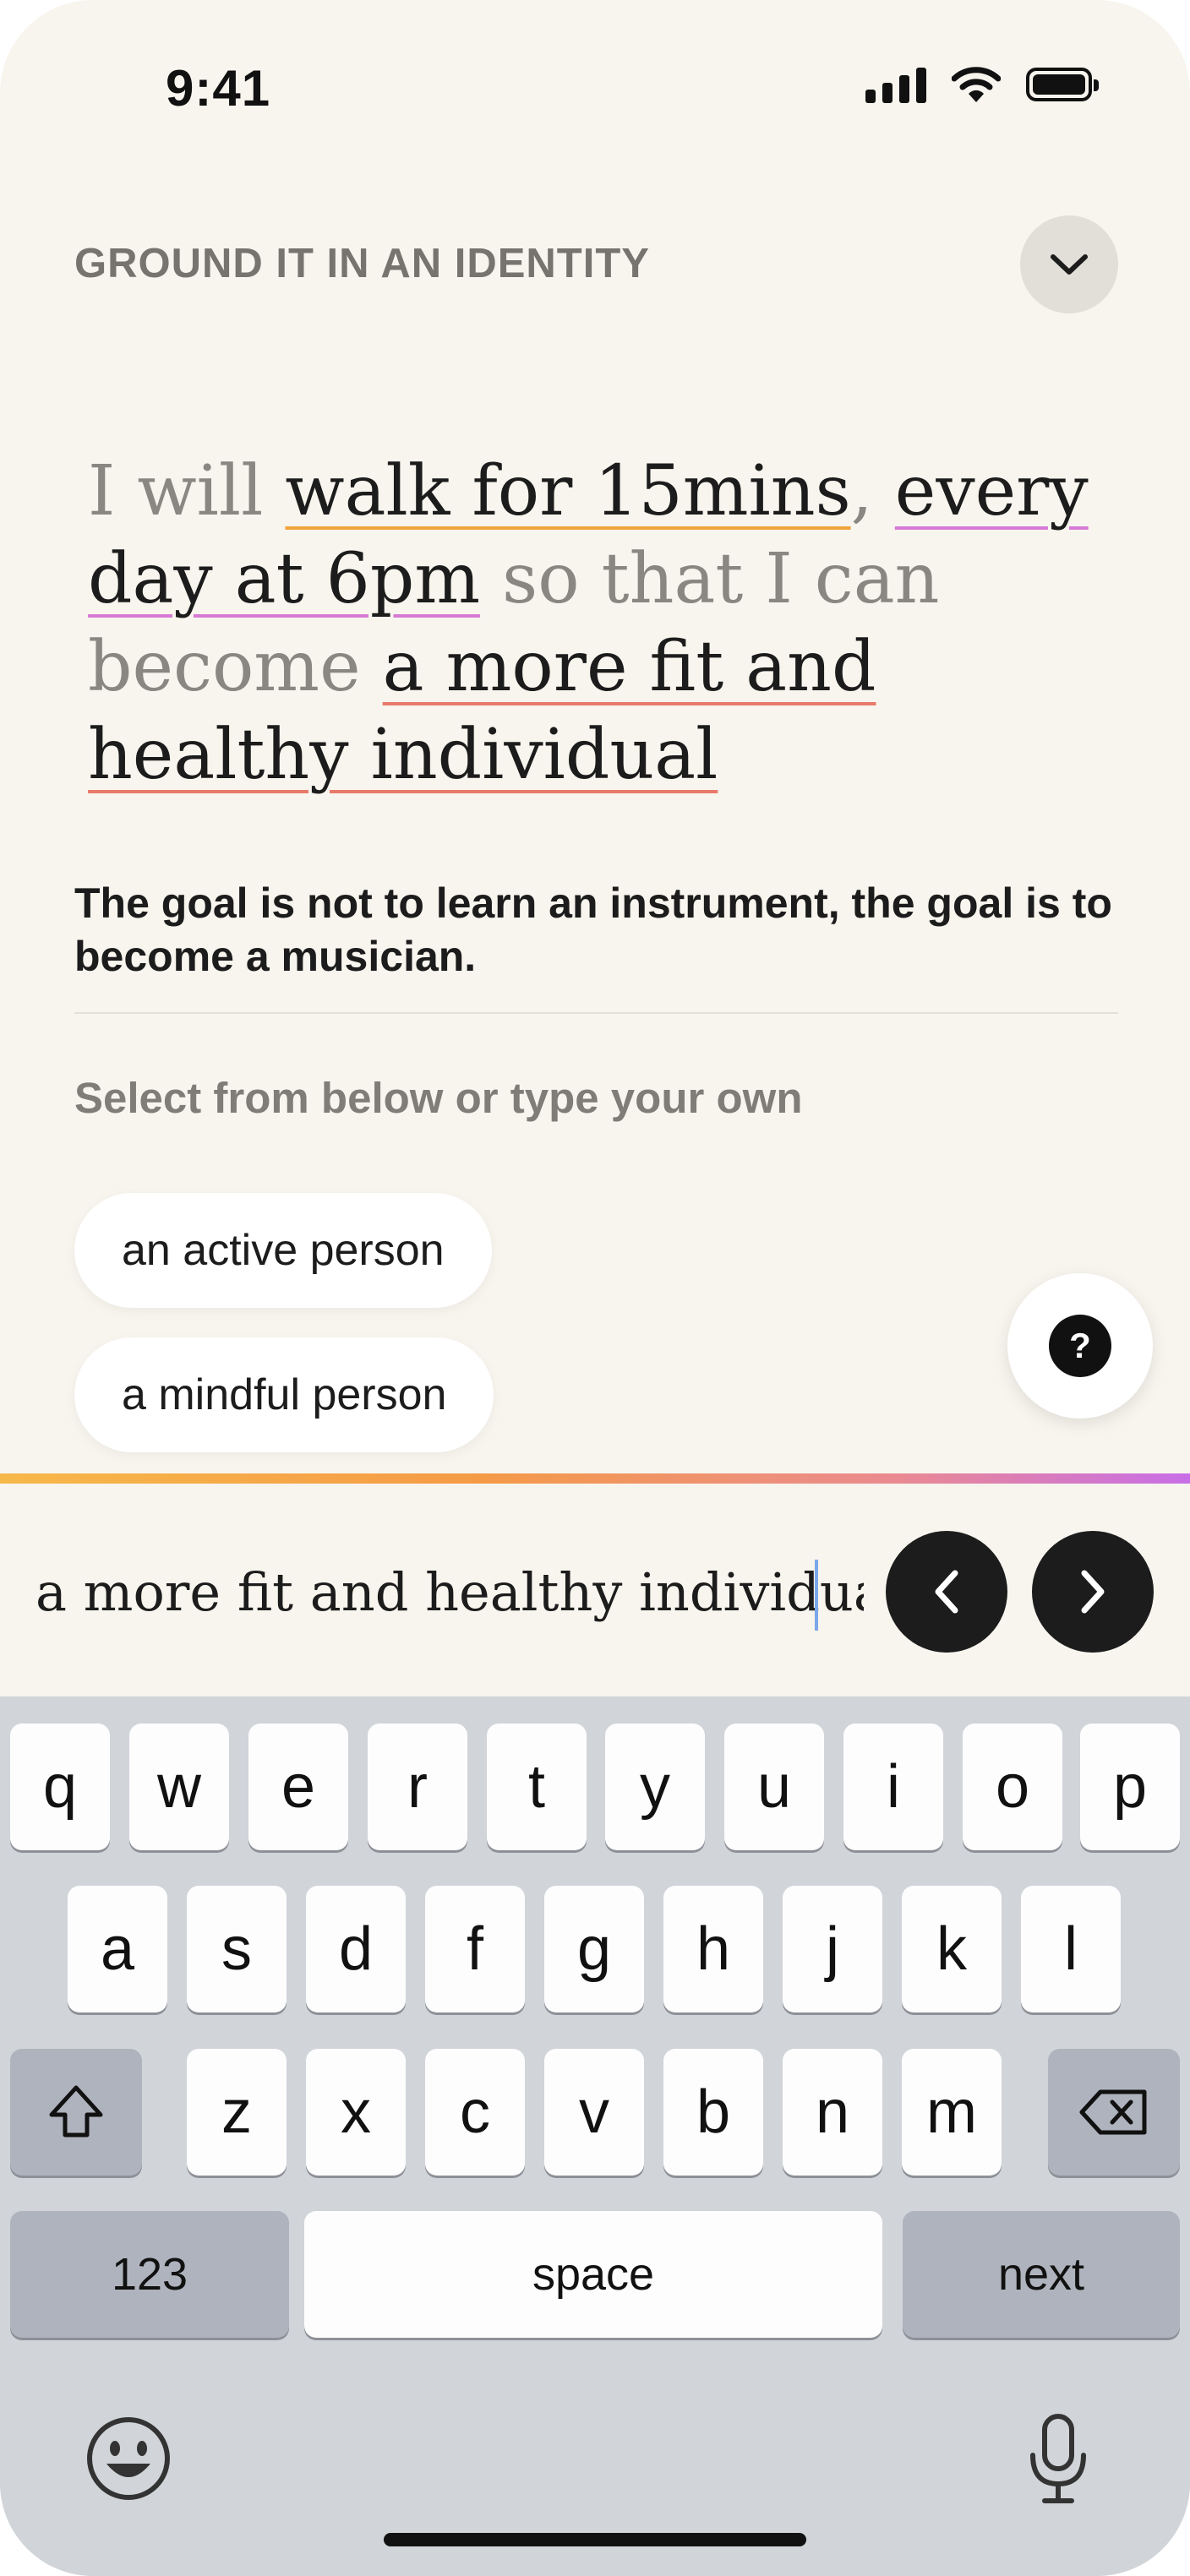  What do you see at coordinates (417, 1787) in the screenshot?
I see `key-r: r` at bounding box center [417, 1787].